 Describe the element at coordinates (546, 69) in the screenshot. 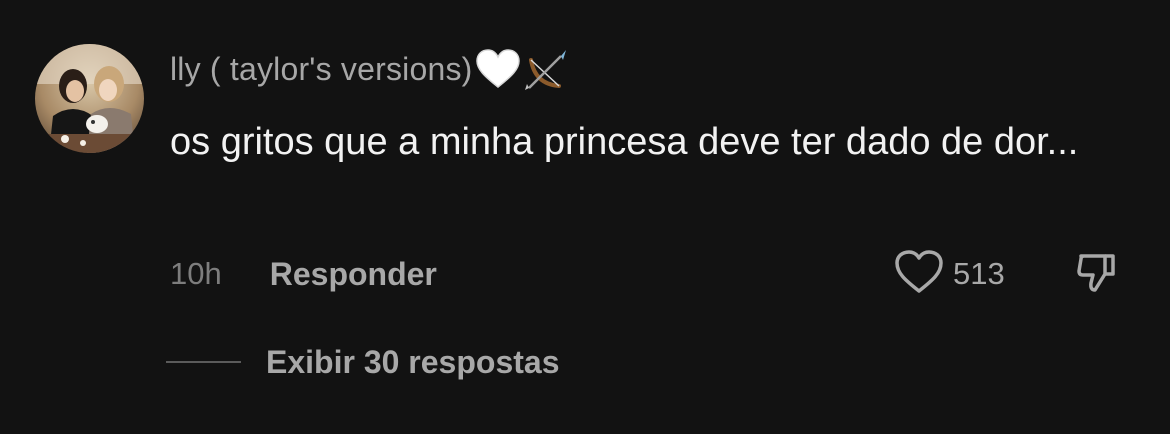

I see `bow-and-arrow-icon` at that location.